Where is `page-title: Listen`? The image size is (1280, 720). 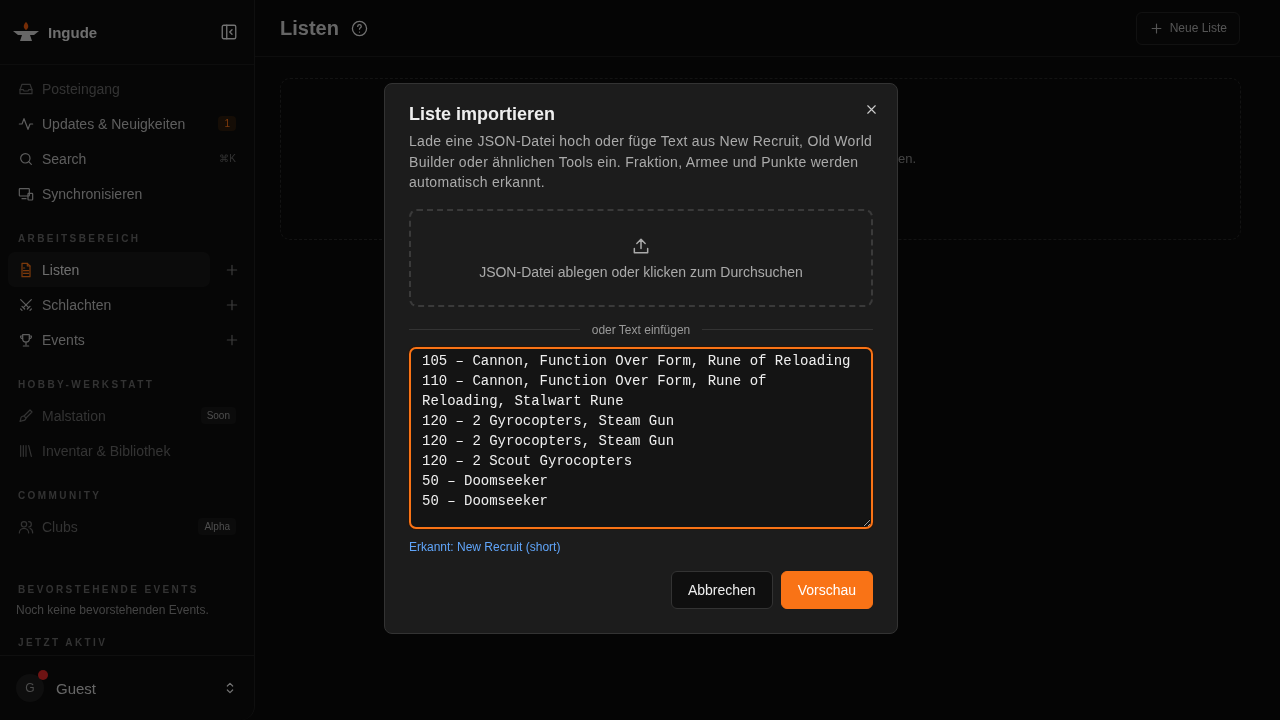
page-title: Listen is located at coordinates (309, 28).